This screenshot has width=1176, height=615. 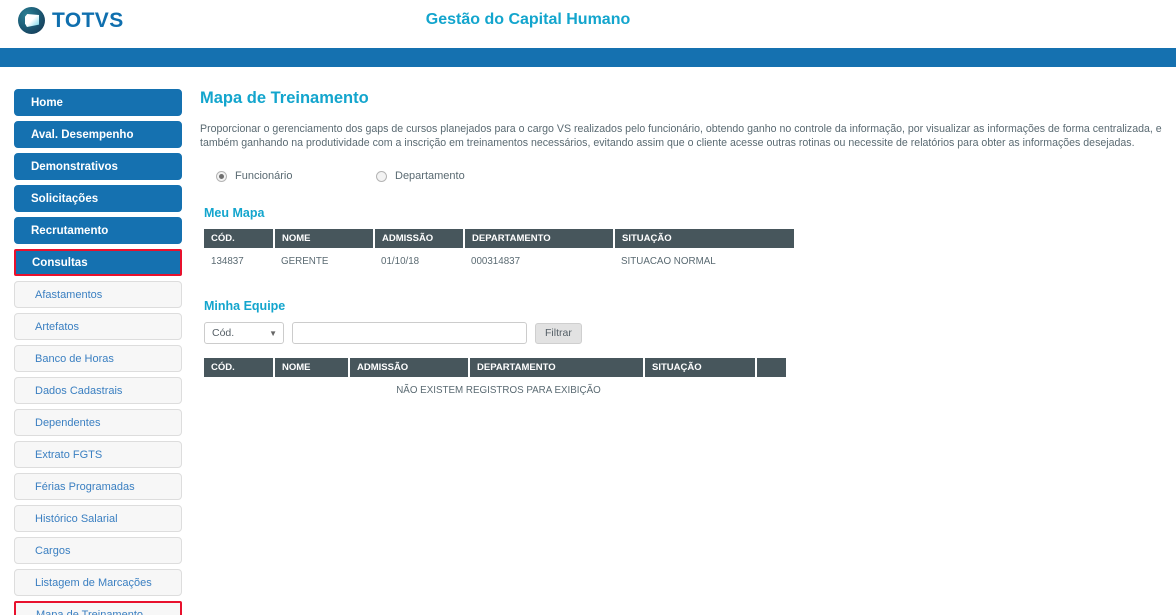 What do you see at coordinates (98, 422) in the screenshot?
I see `sidebar-subitem-dependentes: Dependentes` at bounding box center [98, 422].